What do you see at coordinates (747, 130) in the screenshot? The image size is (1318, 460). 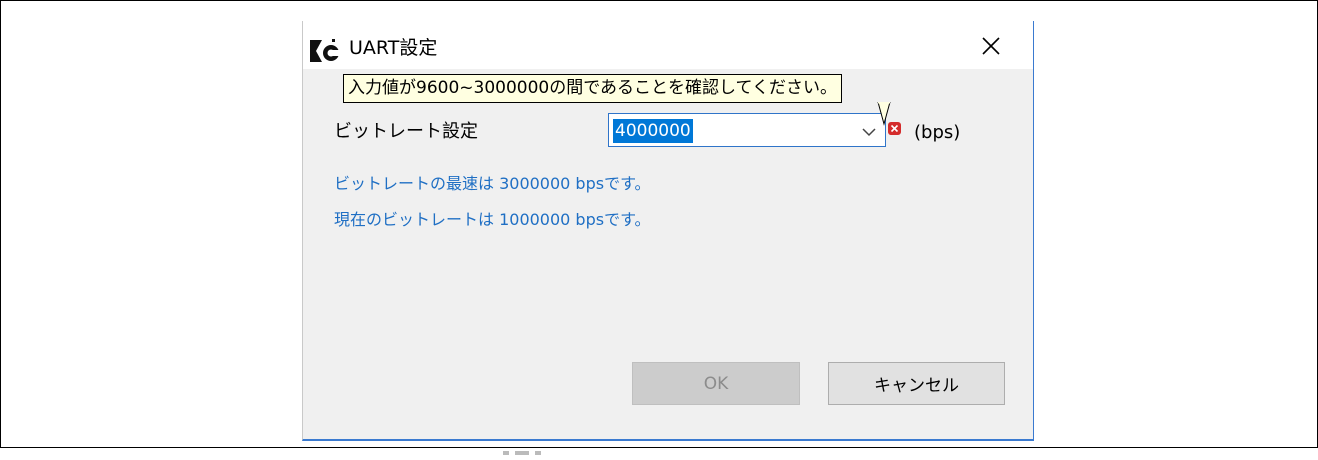 I see `bitrate-combobox: 4000000` at bounding box center [747, 130].